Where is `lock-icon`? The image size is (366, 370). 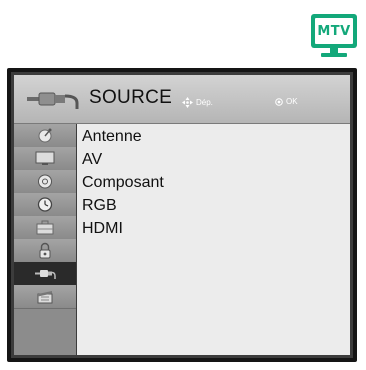
lock-icon is located at coordinates (45, 250).